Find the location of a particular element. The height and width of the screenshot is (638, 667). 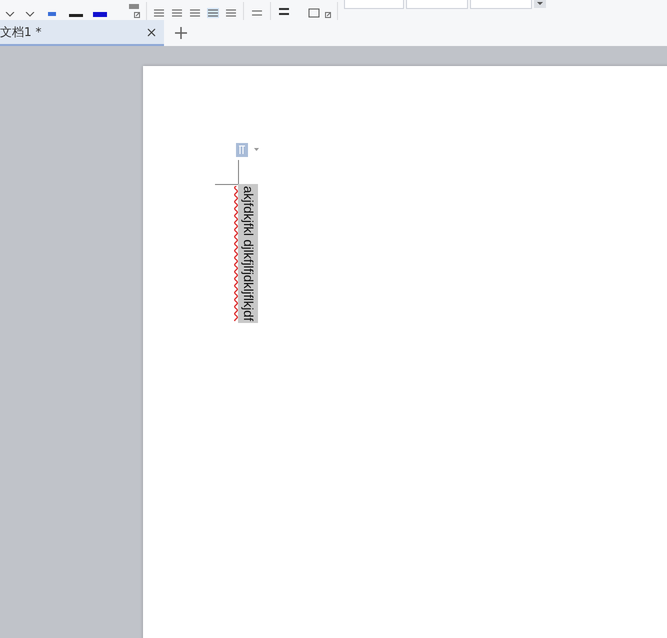

scroll-arrow-icon is located at coordinates (540, 4).